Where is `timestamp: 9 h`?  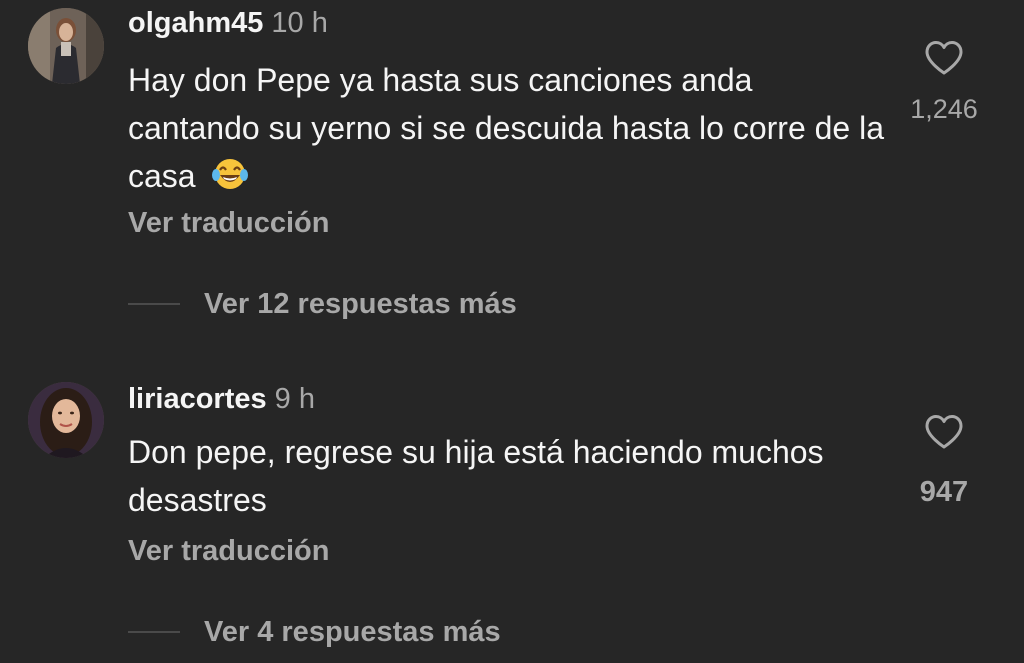
timestamp: 9 h is located at coordinates (294, 399).